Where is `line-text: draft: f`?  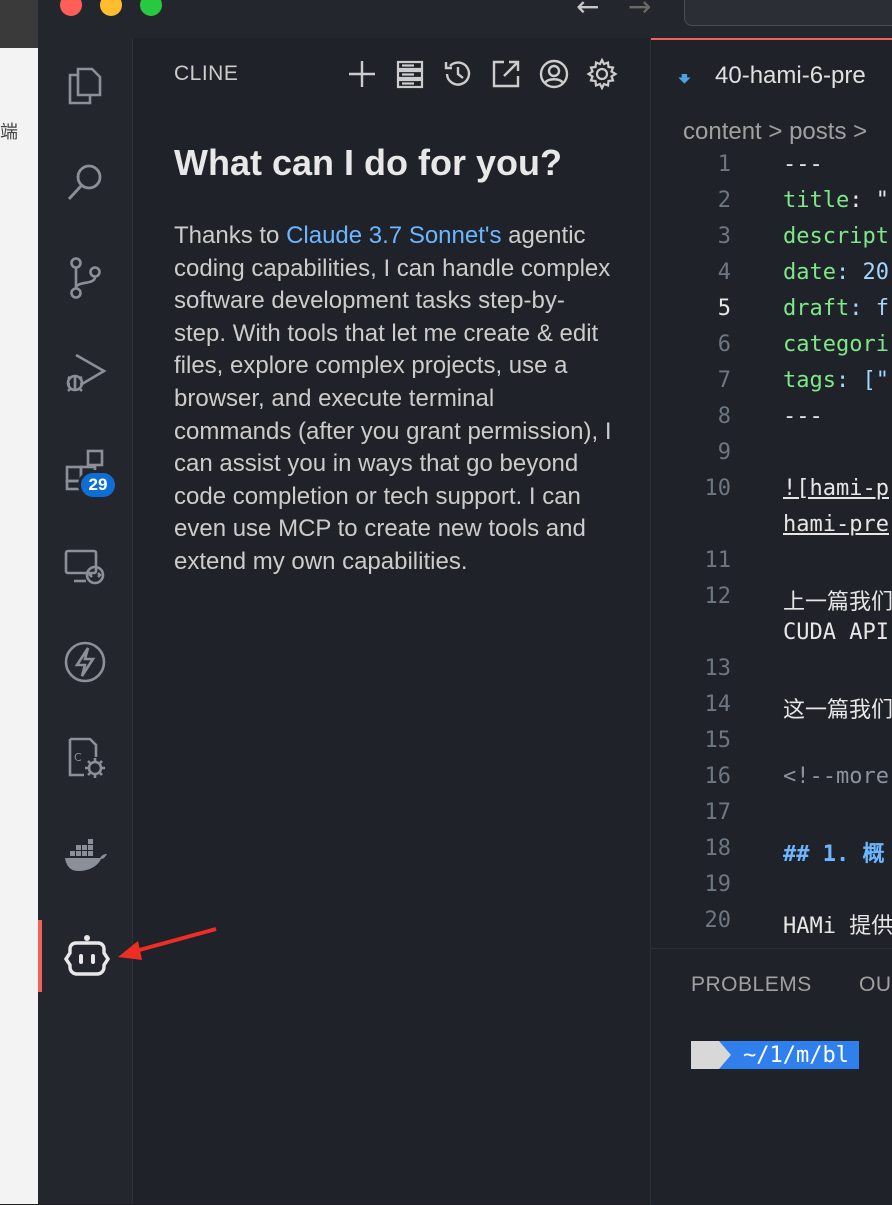 line-text: draft: f is located at coordinates (836, 308).